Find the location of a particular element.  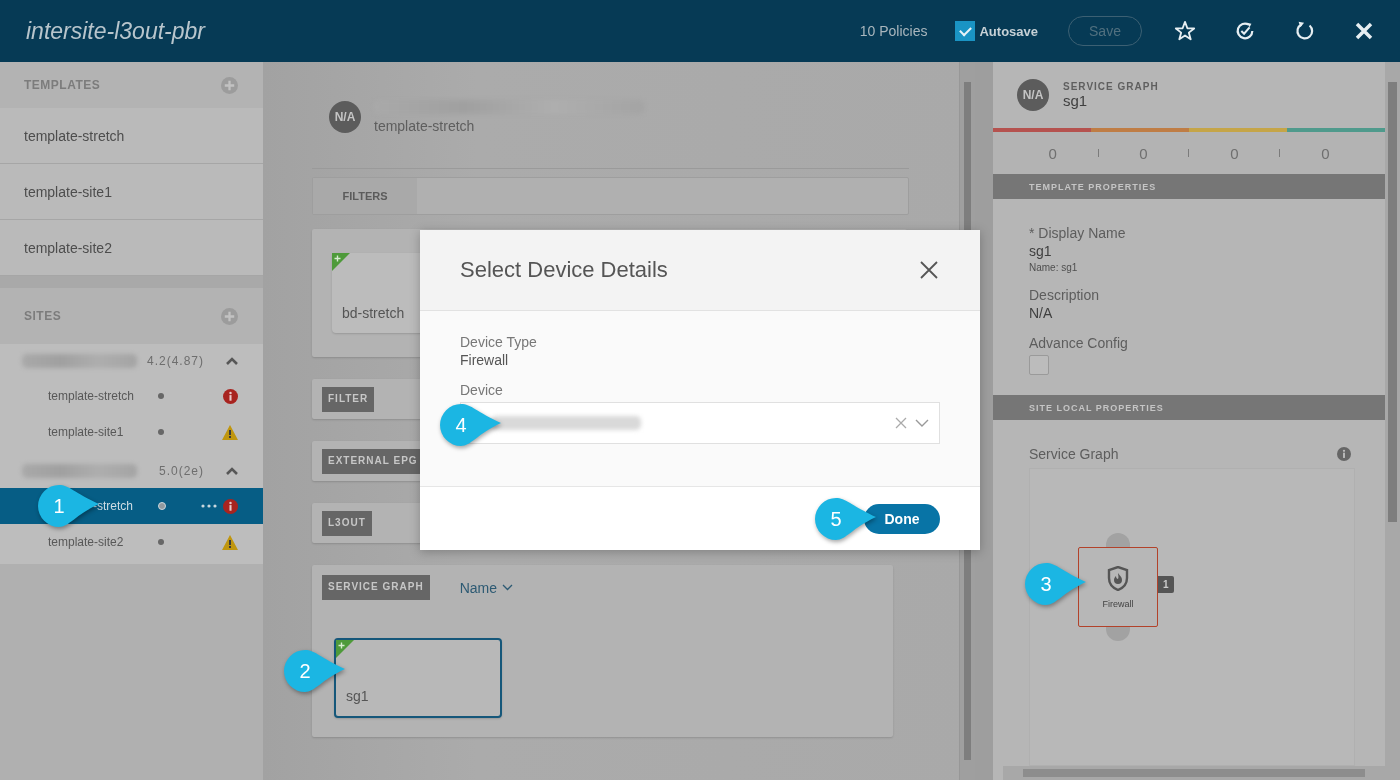

policy-count: 10 Policies is located at coordinates (893, 31).